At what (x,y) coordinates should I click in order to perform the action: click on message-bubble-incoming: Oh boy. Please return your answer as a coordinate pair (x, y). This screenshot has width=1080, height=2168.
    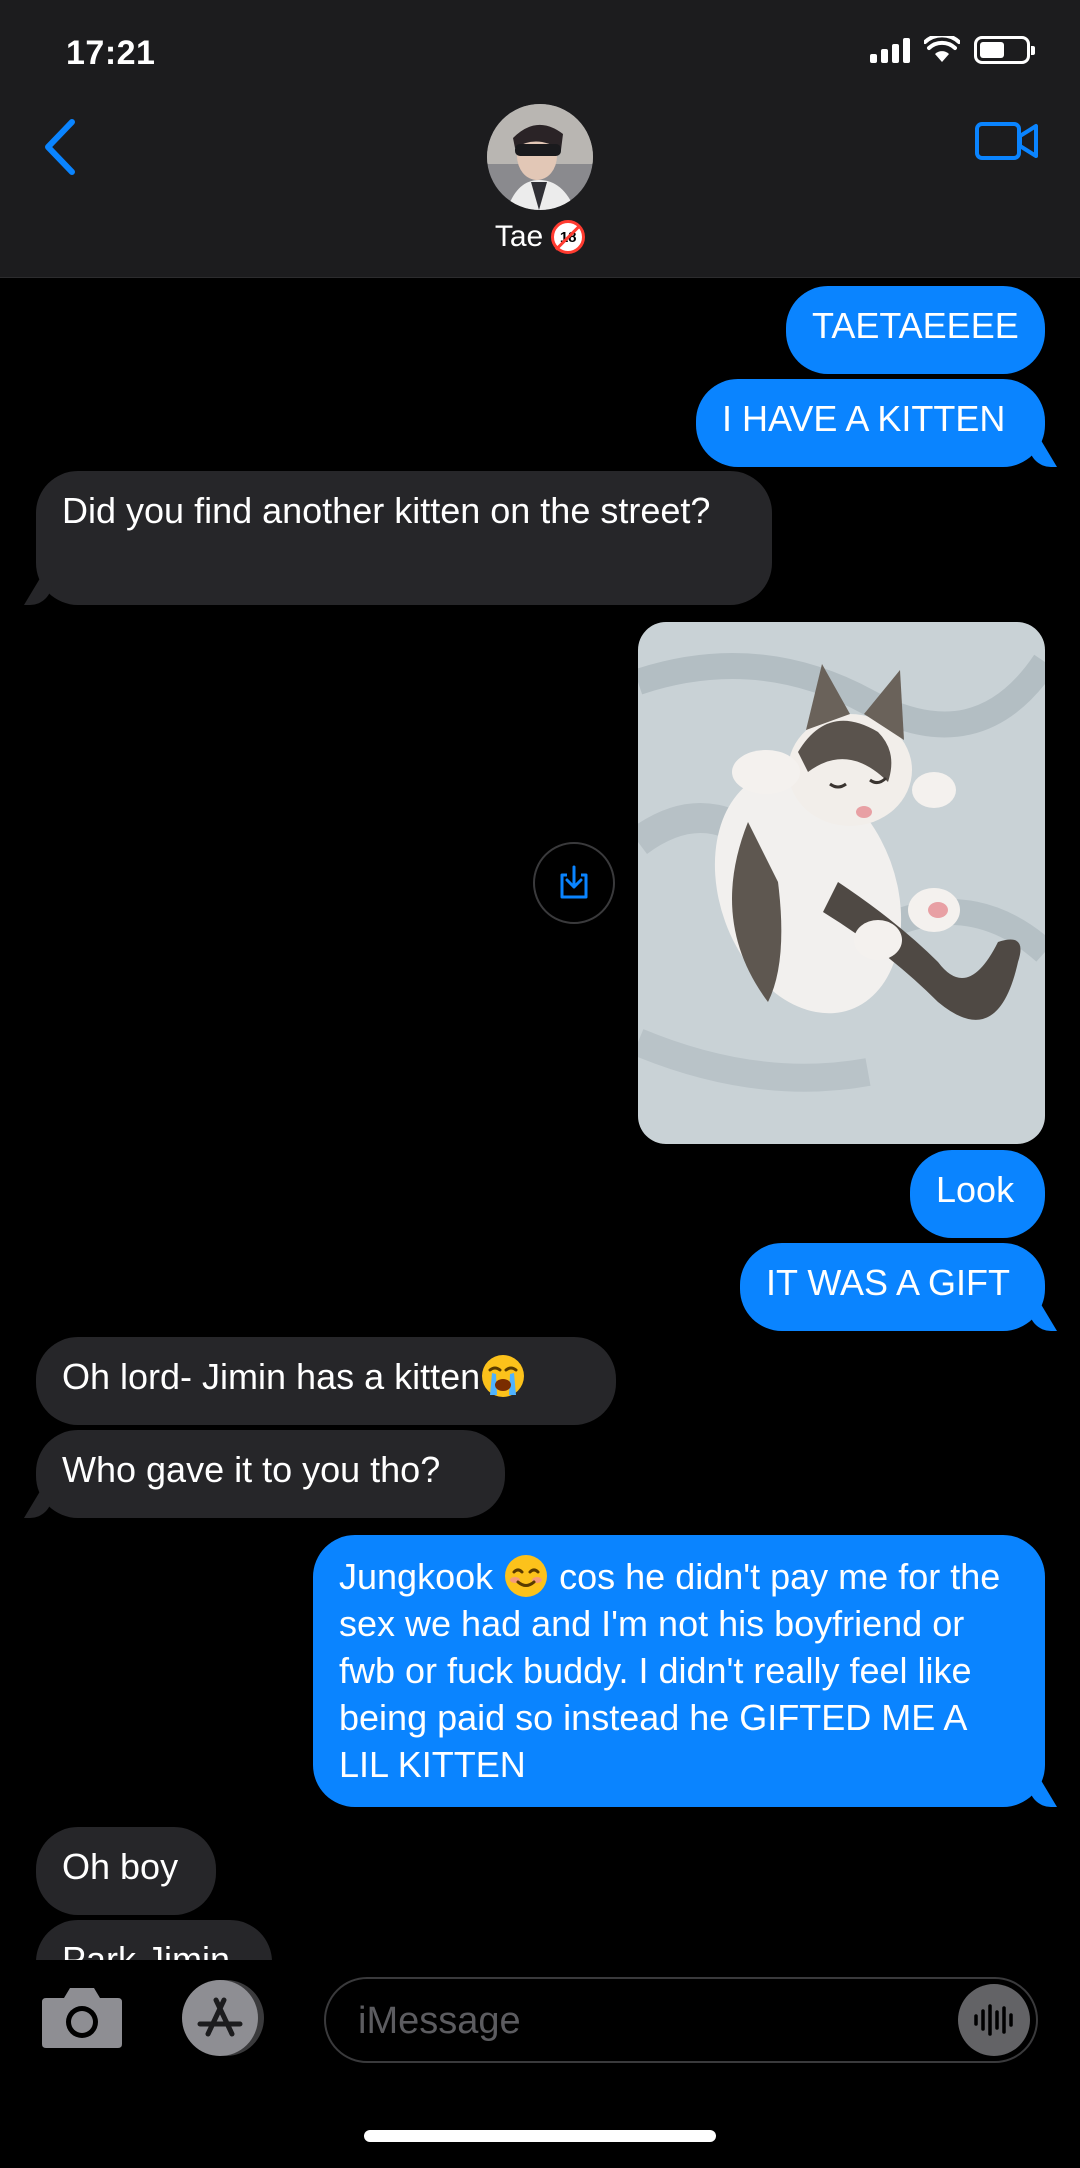
    Looking at the image, I should click on (126, 1871).